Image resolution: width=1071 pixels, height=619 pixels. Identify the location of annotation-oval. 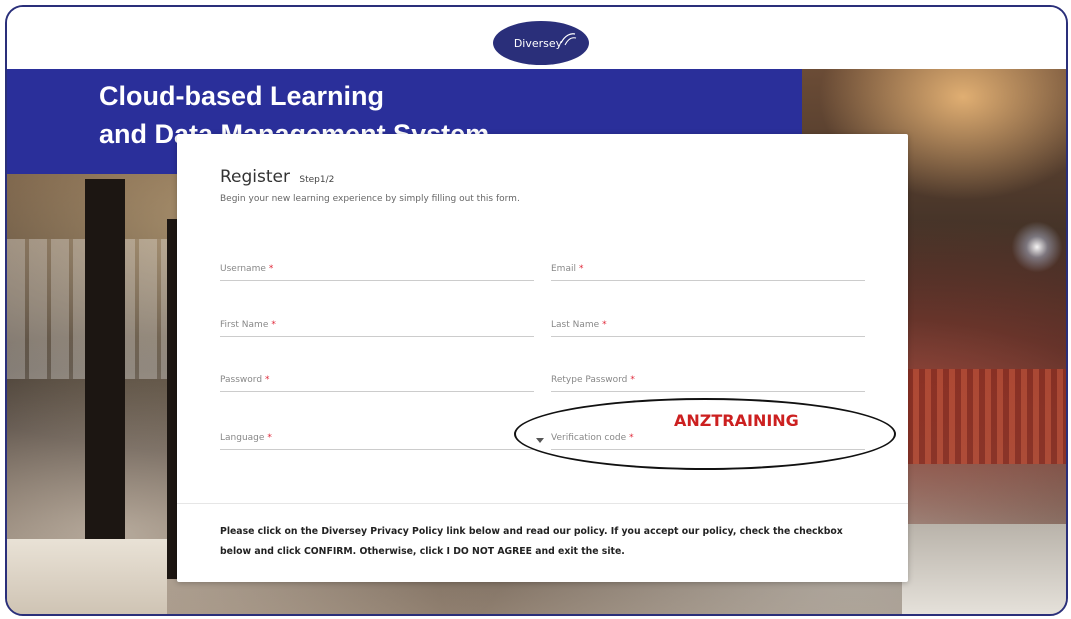
(705, 434).